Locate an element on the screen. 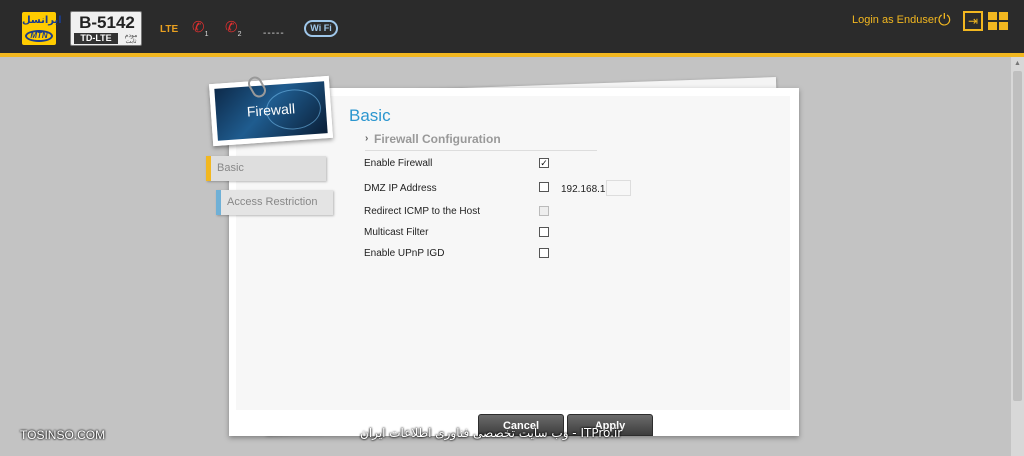  dmz-ip-prefix: 192.168.1. is located at coordinates (585, 189).